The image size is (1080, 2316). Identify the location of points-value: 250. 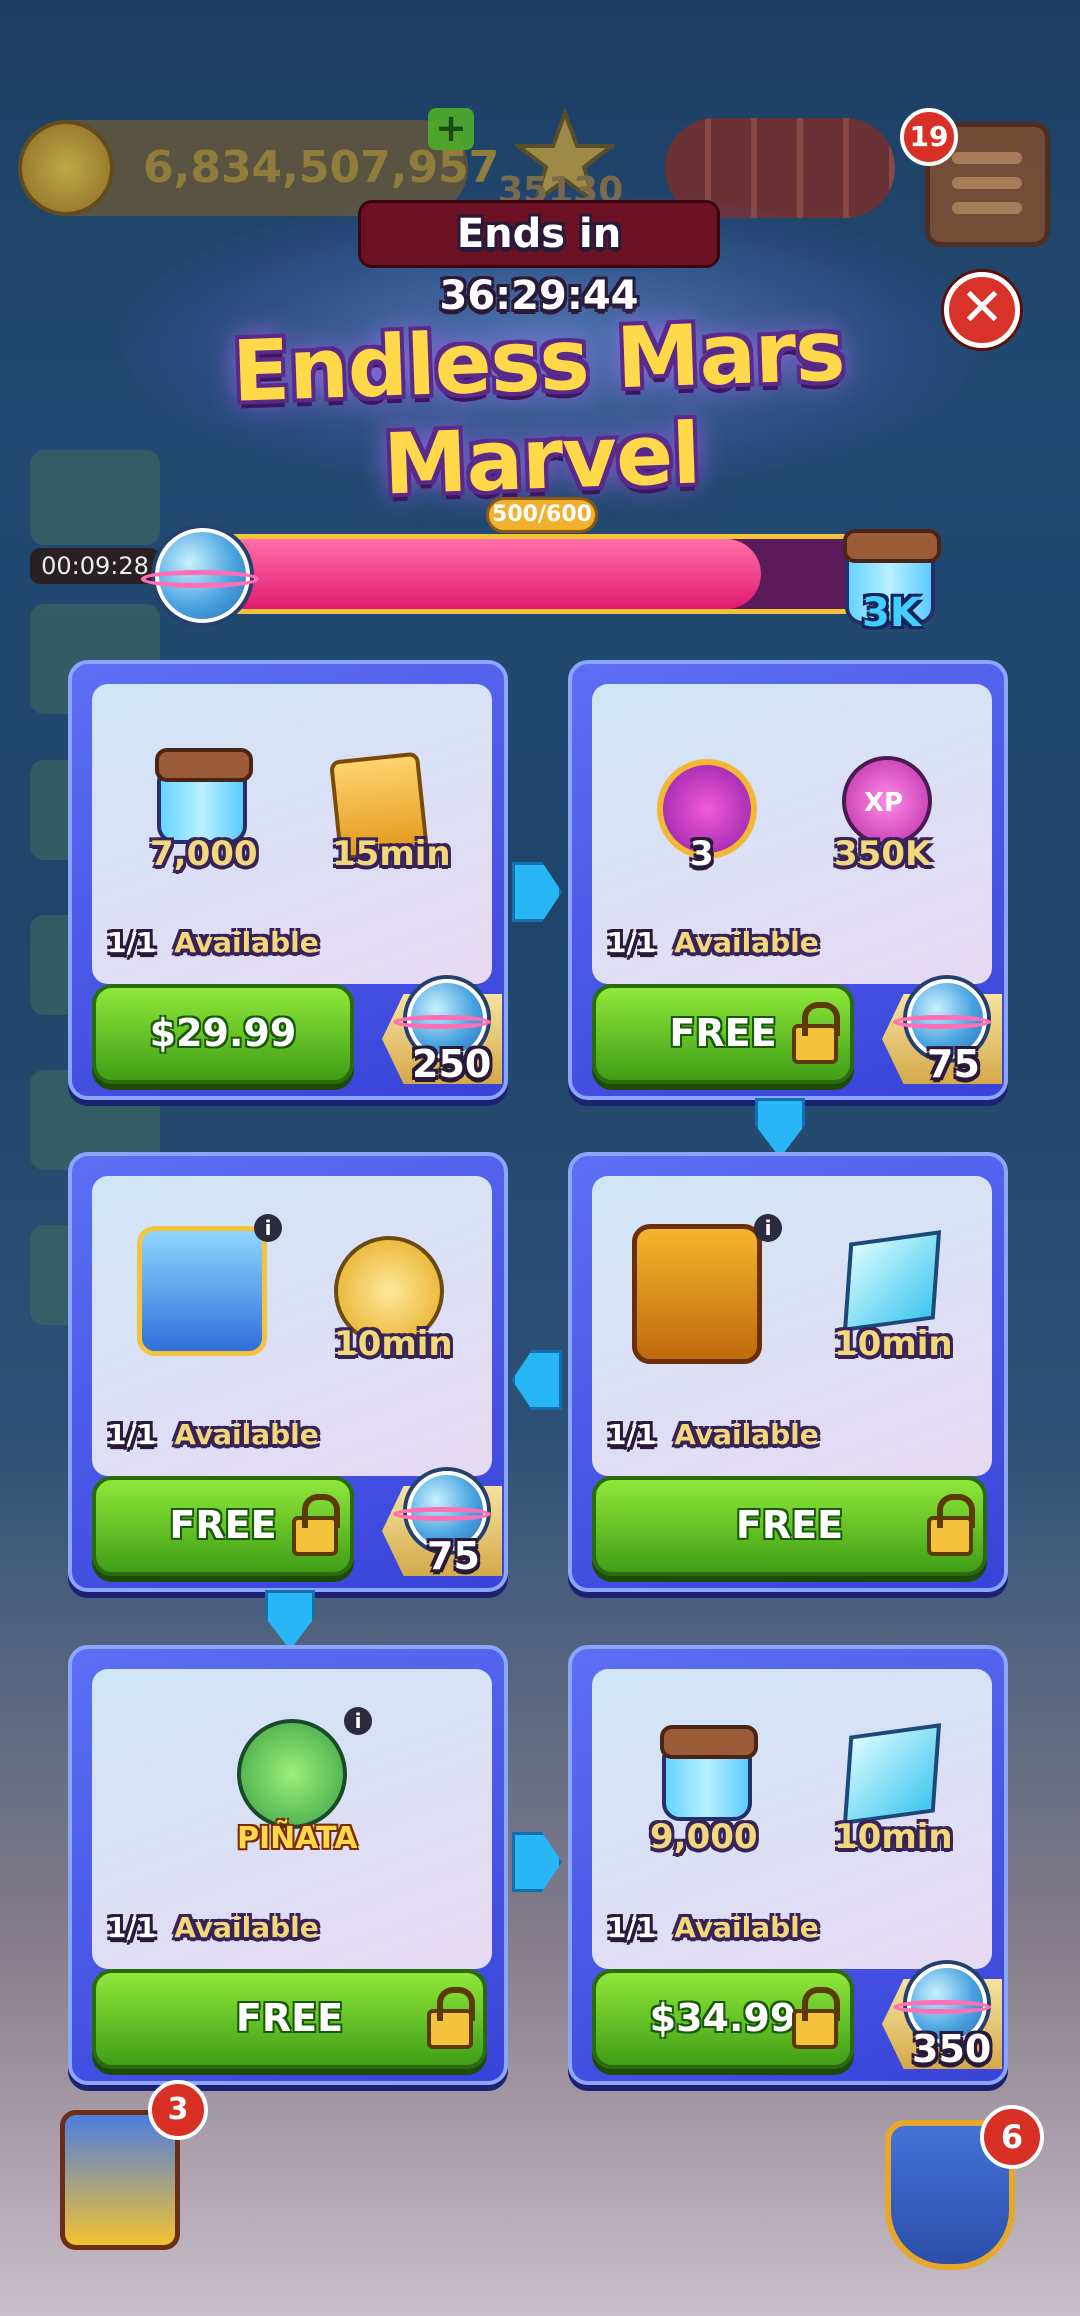
(452, 1064).